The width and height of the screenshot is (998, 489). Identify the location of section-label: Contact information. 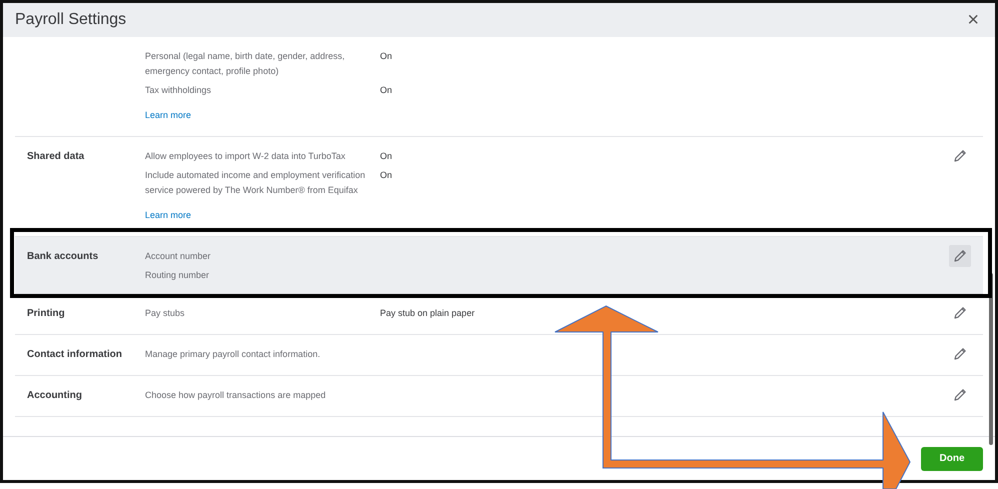
(74, 354).